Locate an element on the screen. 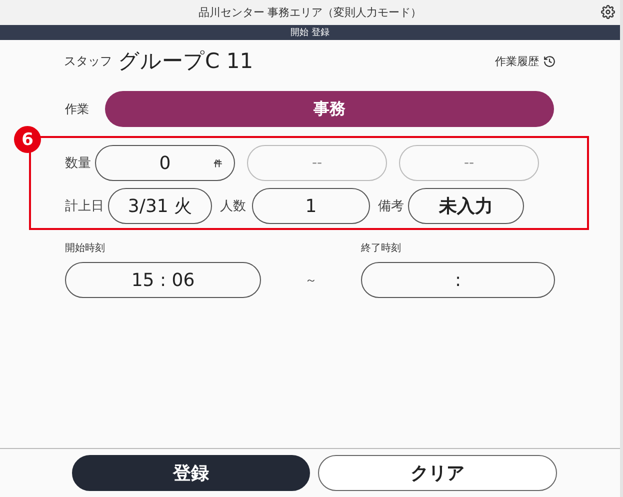  quantity-field: 0 件 is located at coordinates (165, 163).